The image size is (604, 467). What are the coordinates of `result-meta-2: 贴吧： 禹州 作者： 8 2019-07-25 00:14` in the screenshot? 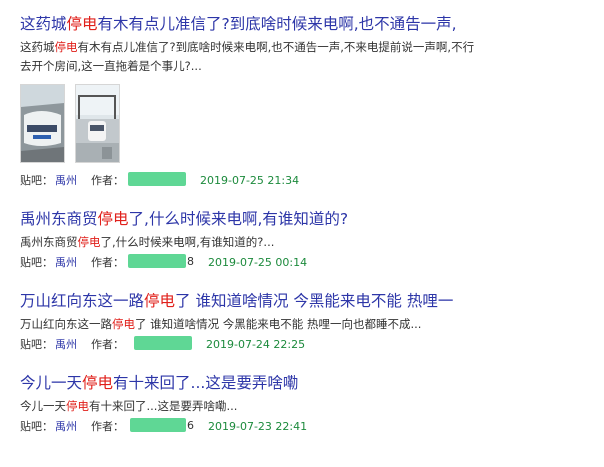 It's located at (163, 262).